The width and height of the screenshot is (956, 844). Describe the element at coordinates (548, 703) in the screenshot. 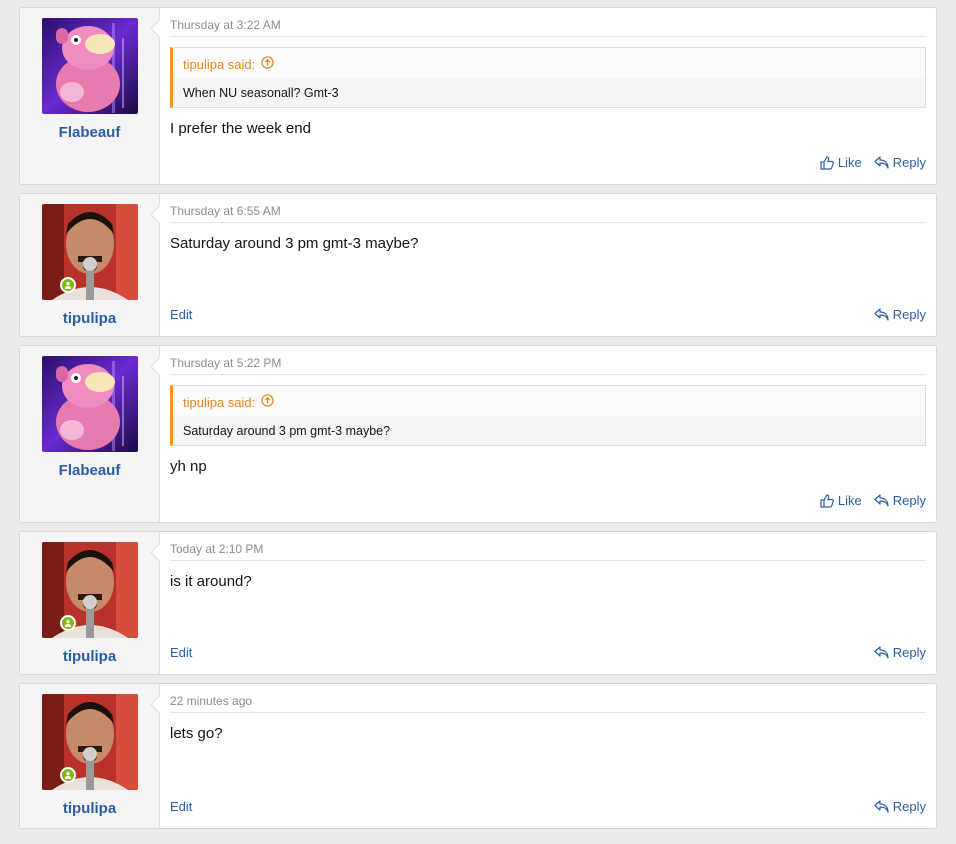

I see `post-timestamp: 22 minutes ago` at that location.